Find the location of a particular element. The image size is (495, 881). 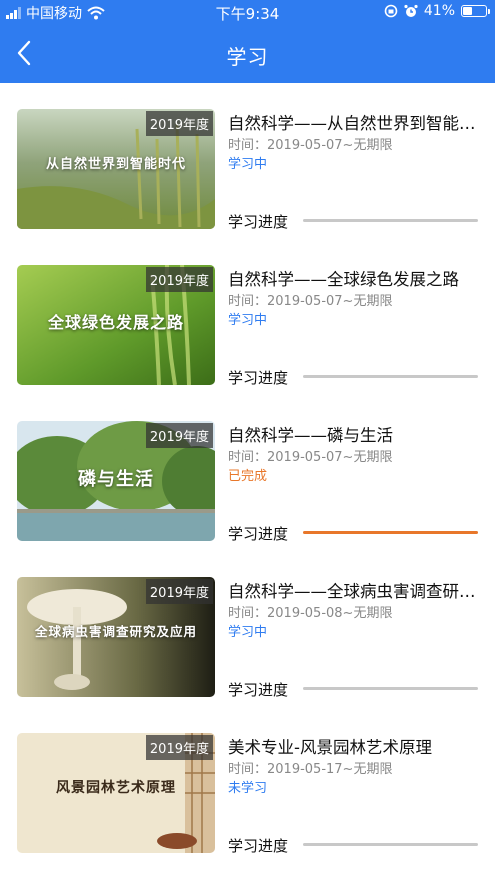

course-thumbnail: 2019年度 全球绿色发展之路 is located at coordinates (116, 325).